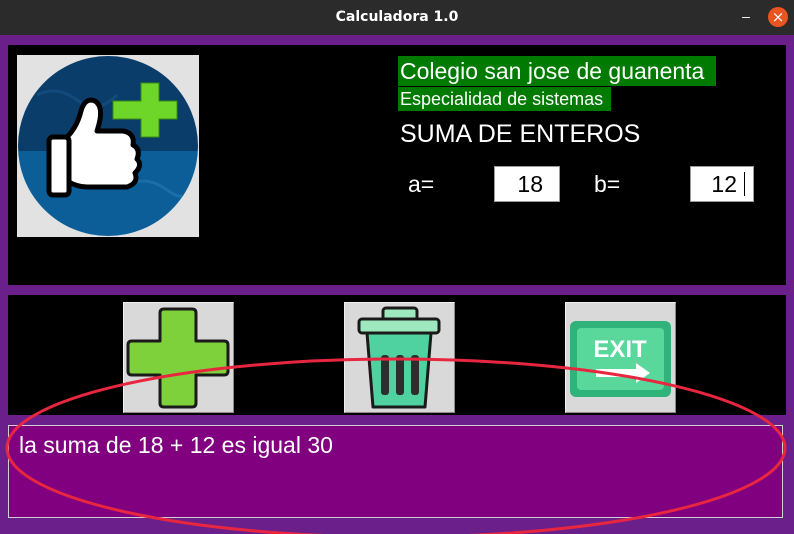 The image size is (794, 534). I want to click on logo, so click(108, 146).